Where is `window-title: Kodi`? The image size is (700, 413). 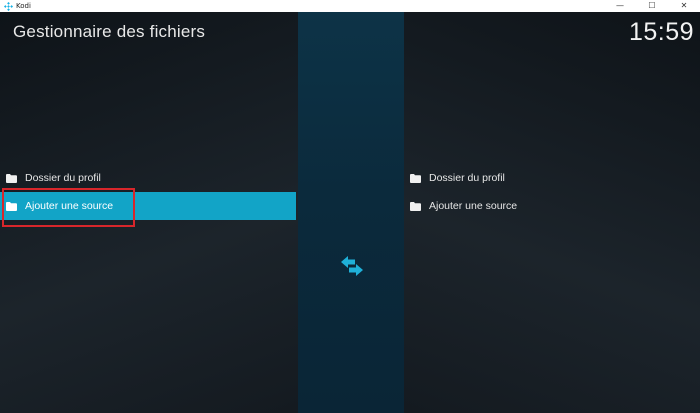
window-title: Kodi is located at coordinates (23, 6).